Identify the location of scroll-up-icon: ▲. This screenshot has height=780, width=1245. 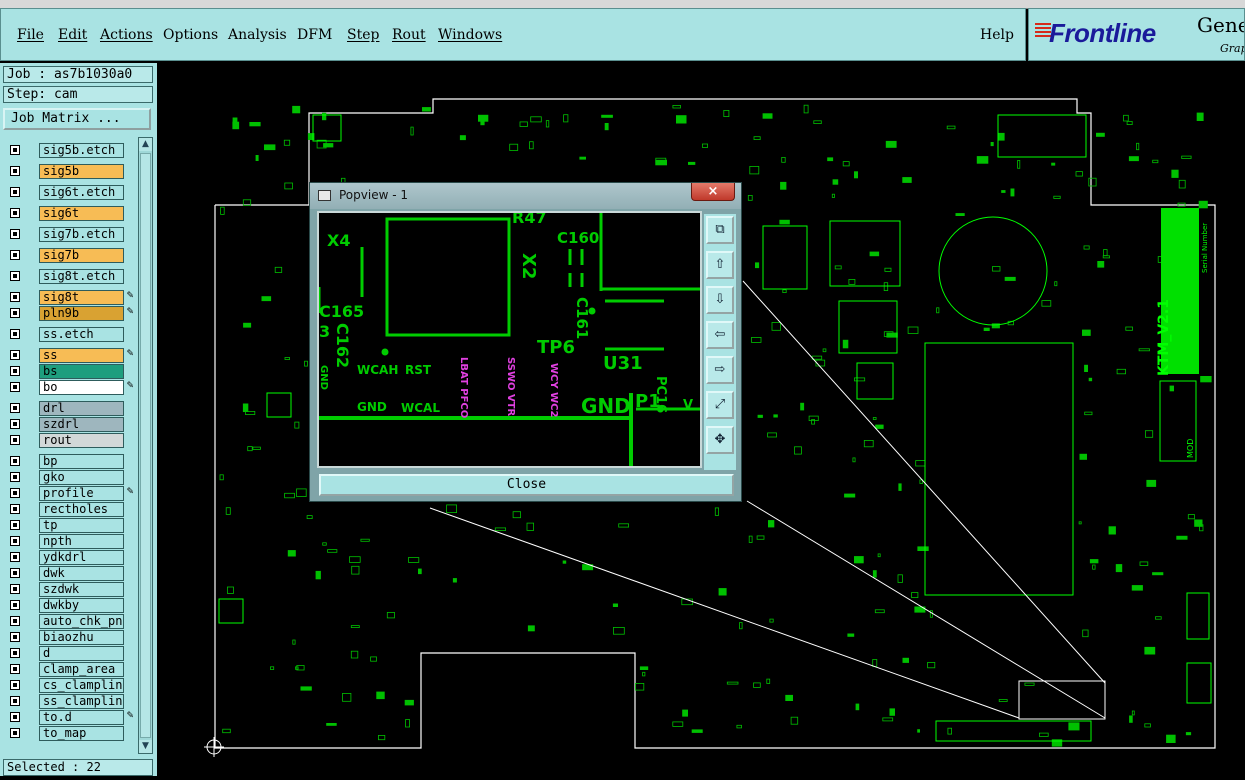
(145, 144).